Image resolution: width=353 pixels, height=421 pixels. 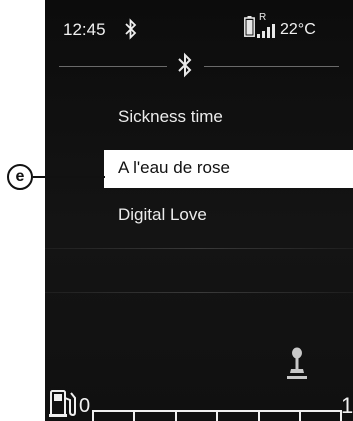 What do you see at coordinates (347, 405) in the screenshot?
I see `gauge-max-label: 1` at bounding box center [347, 405].